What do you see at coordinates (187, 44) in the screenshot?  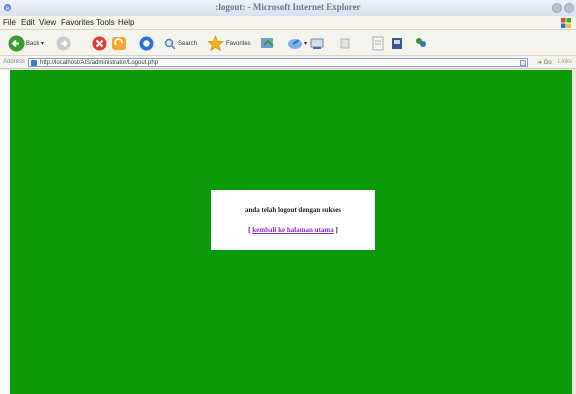 I see `search-label: Search` at bounding box center [187, 44].